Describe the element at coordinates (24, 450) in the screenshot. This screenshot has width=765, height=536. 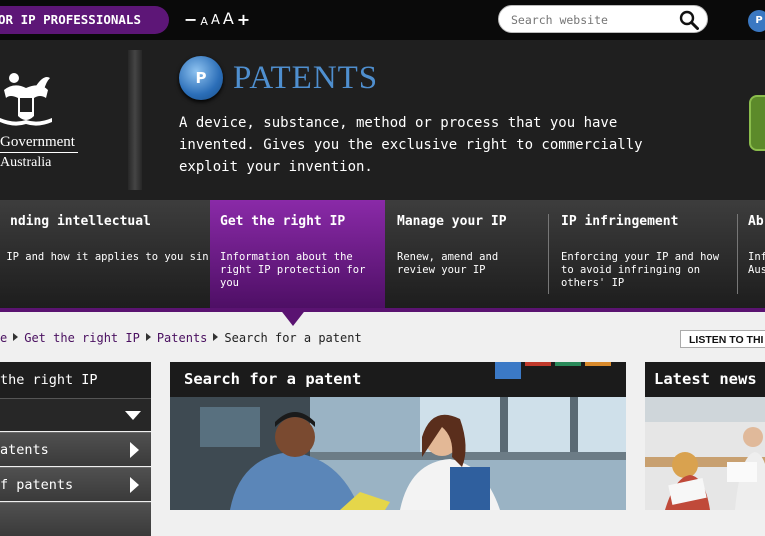
I see `sidebar-item-label: atents` at that location.